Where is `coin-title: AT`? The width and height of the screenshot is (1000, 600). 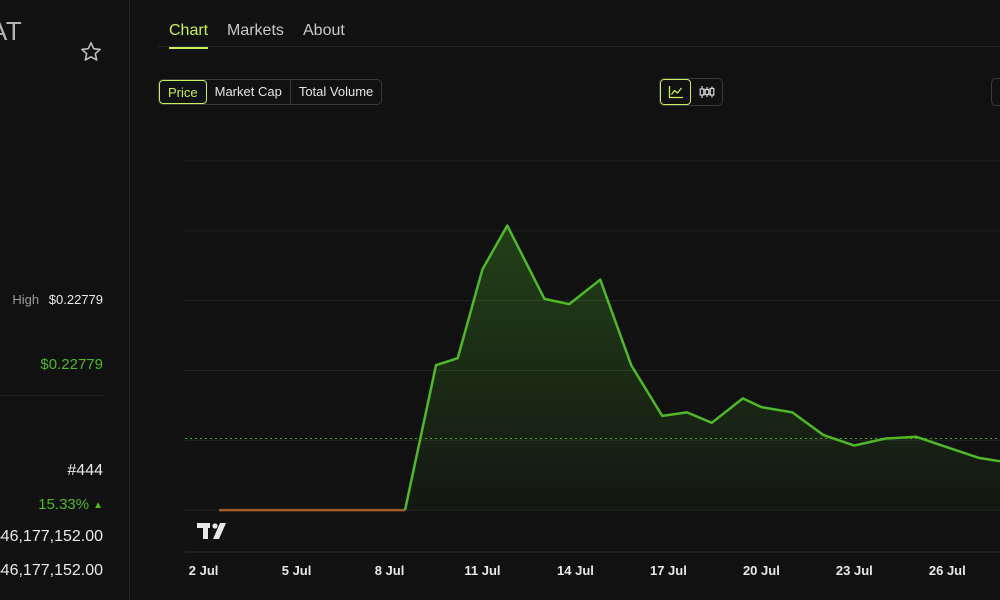 coin-title: AT is located at coordinates (11, 31).